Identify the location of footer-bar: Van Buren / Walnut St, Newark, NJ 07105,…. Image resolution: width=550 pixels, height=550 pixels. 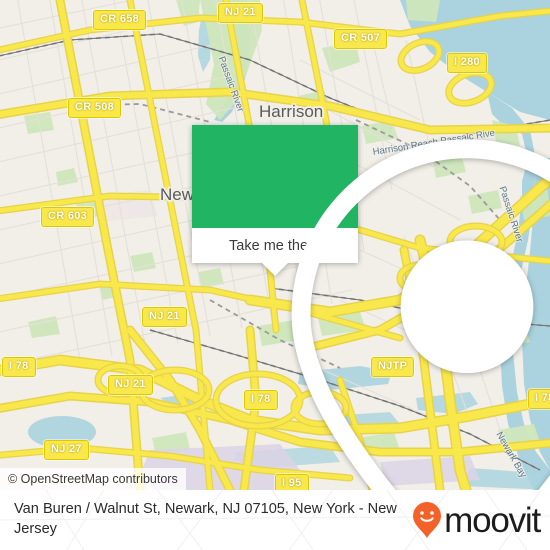
(275, 520).